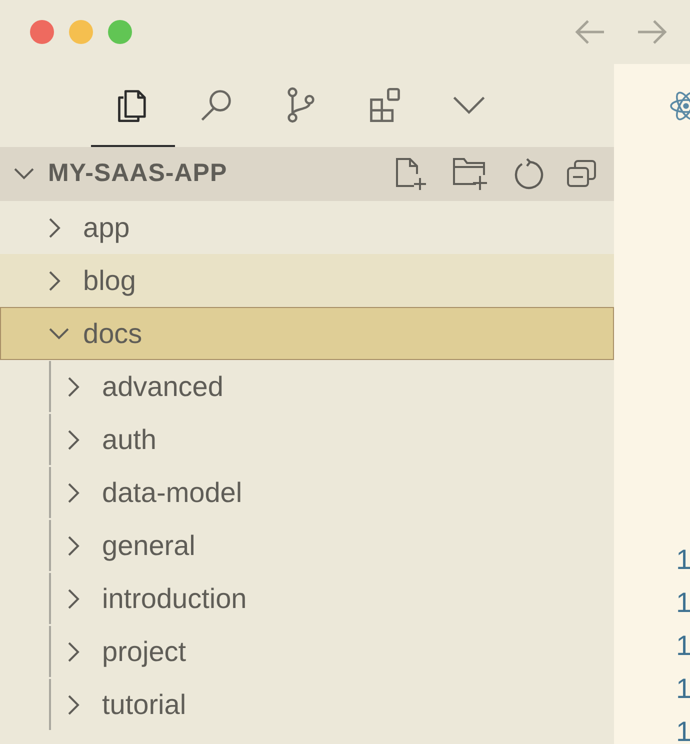  Describe the element at coordinates (149, 545) in the screenshot. I see `folder-name: general` at that location.